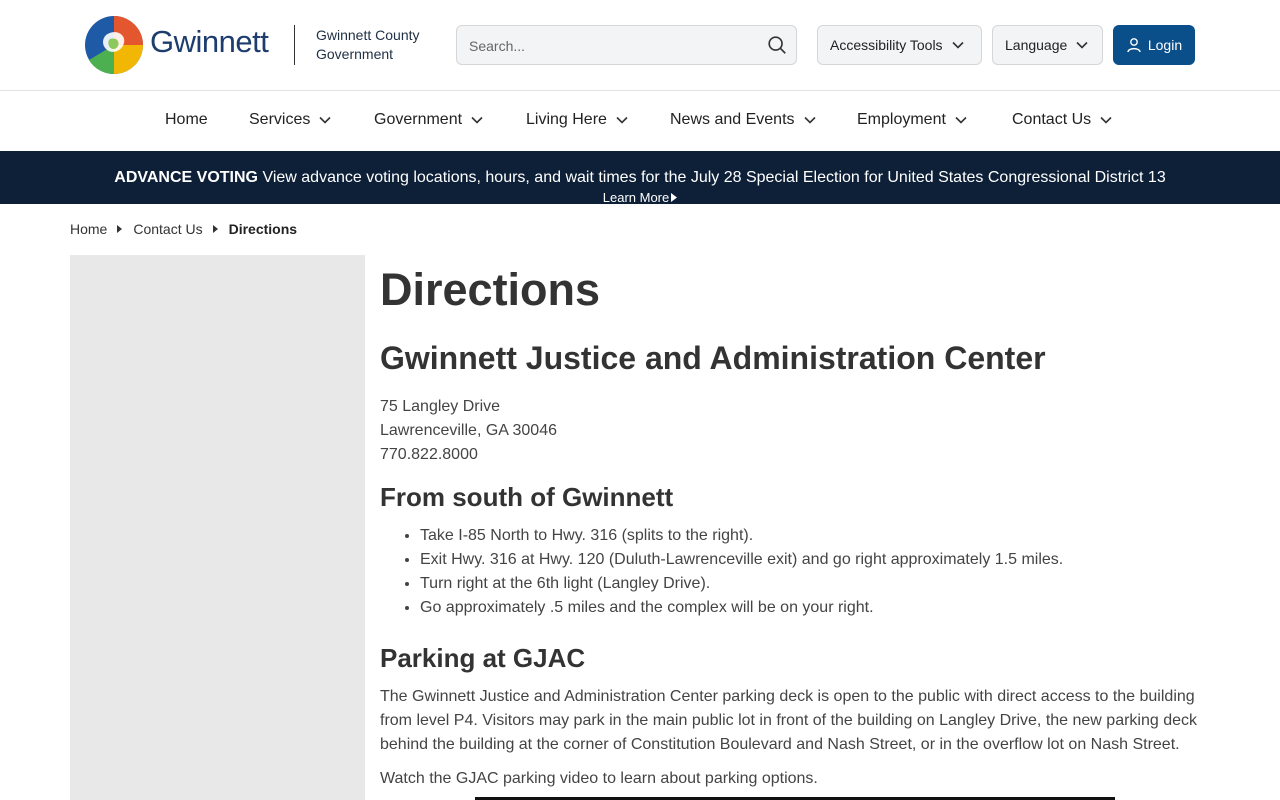  I want to click on search-icon, so click(777, 45).